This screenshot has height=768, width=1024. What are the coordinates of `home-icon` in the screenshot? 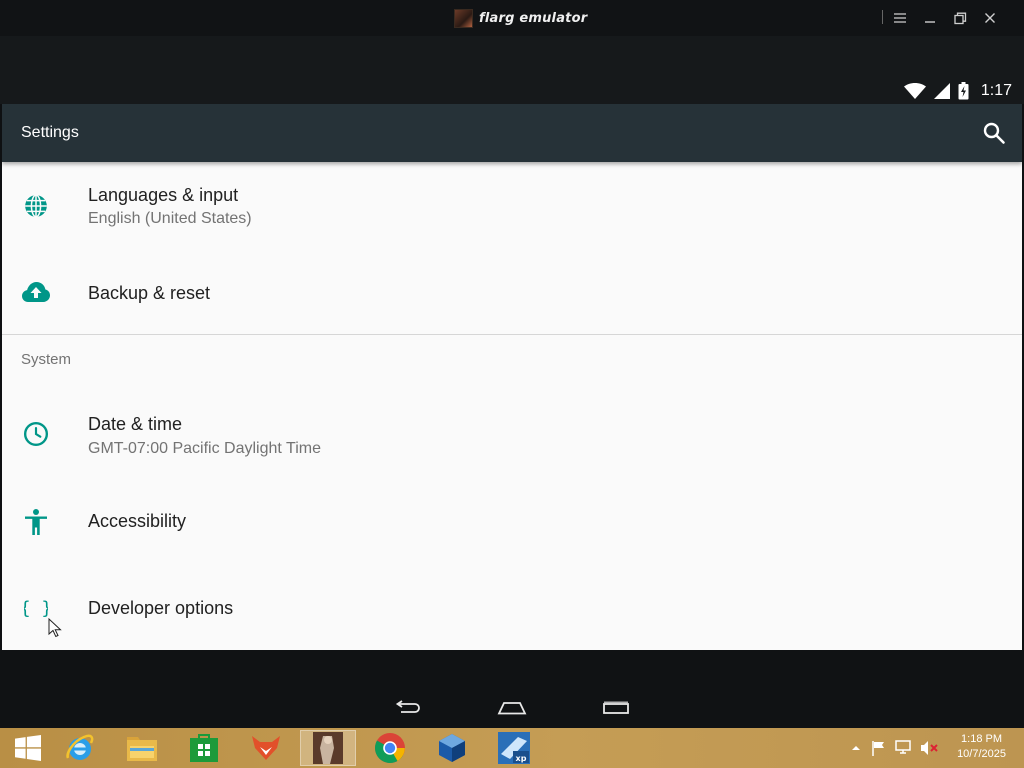 It's located at (512, 708).